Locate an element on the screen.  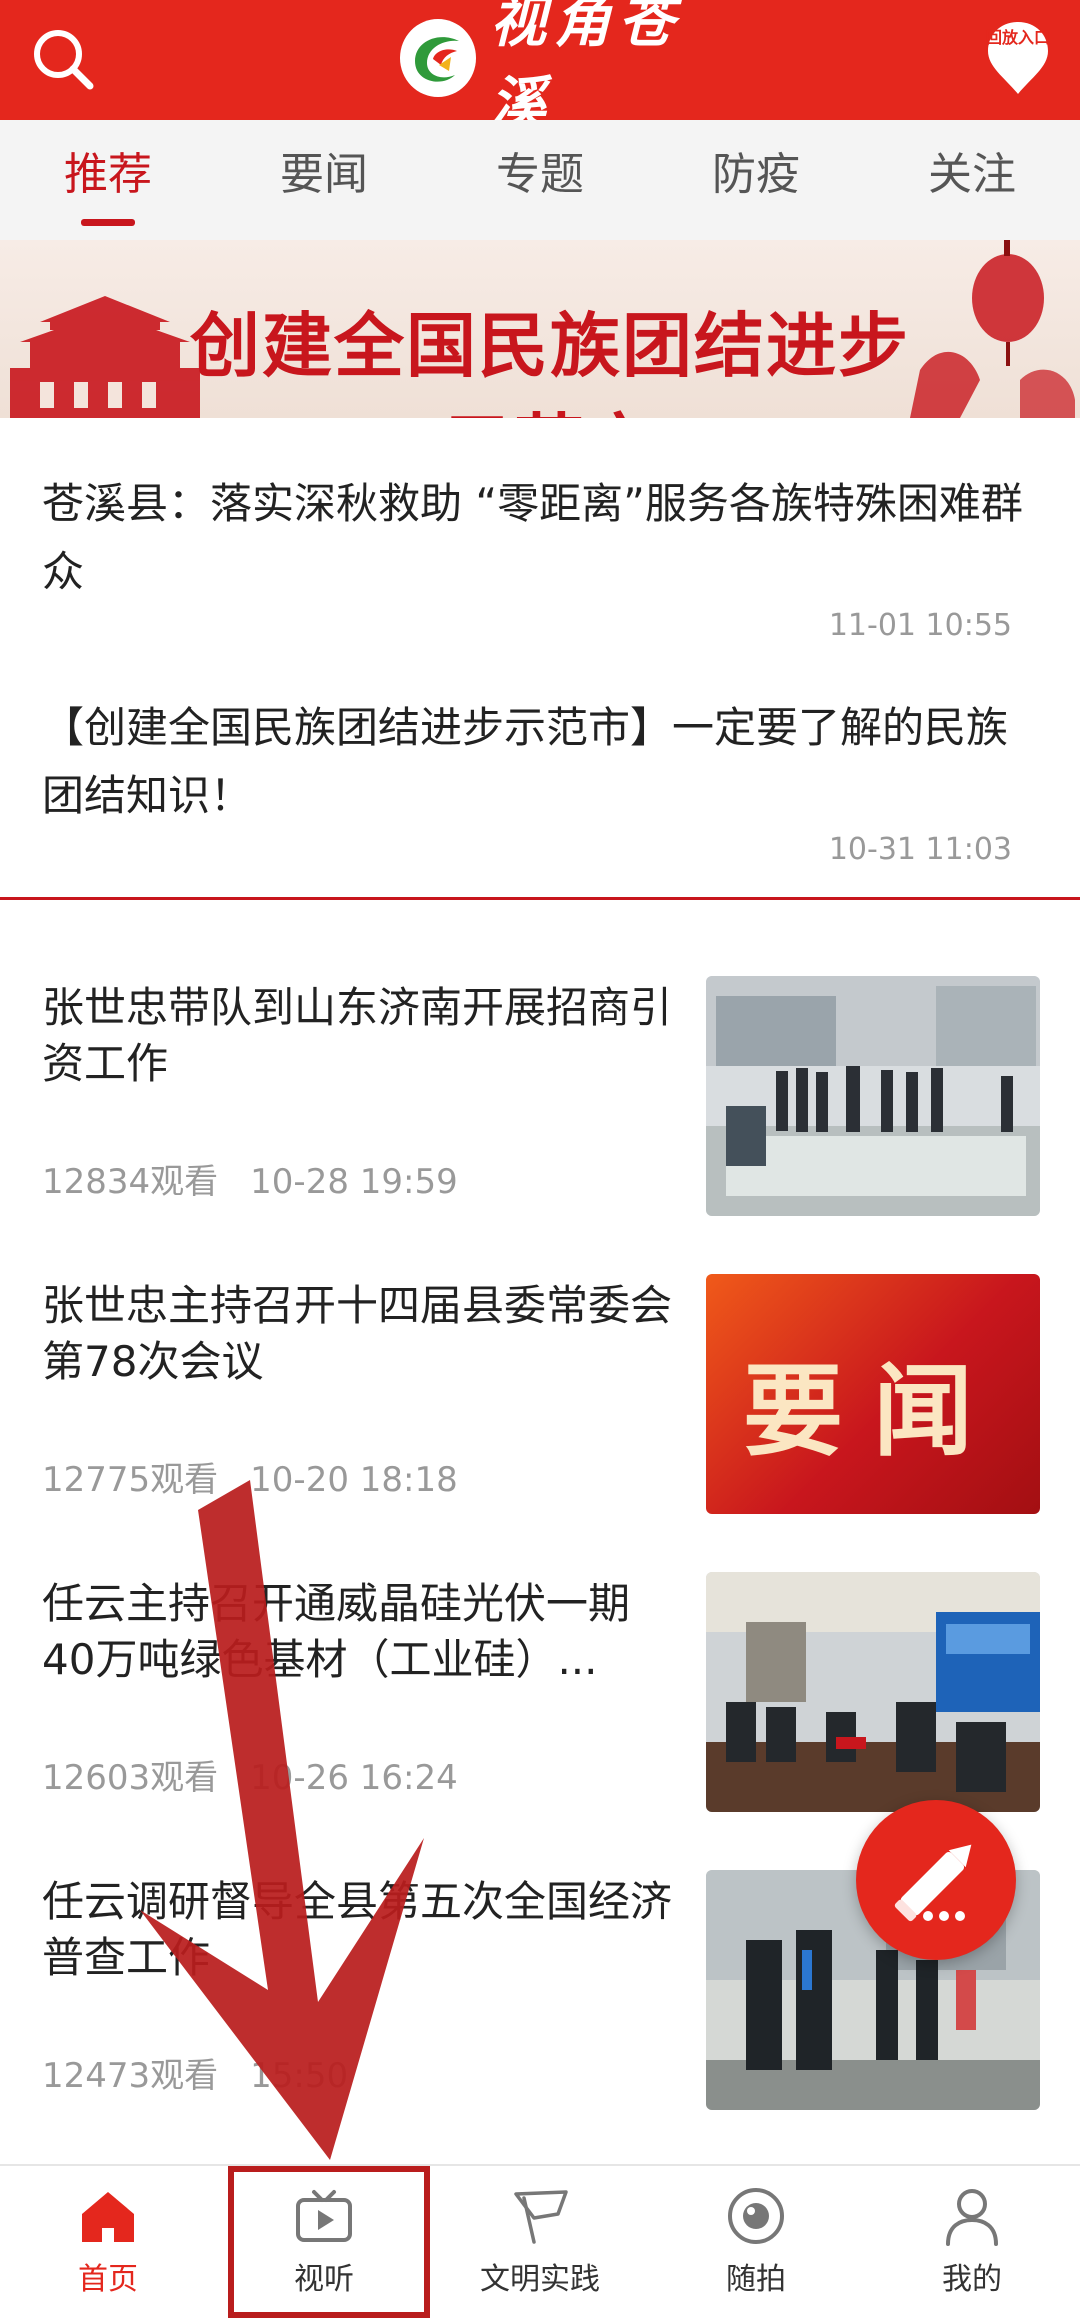
home-icon is located at coordinates (108, 2217).